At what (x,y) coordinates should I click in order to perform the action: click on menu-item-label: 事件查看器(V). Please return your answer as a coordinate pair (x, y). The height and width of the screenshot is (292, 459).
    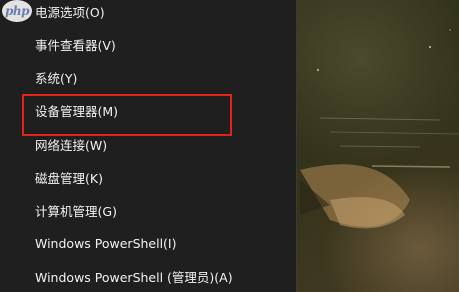
    Looking at the image, I should click on (75, 45).